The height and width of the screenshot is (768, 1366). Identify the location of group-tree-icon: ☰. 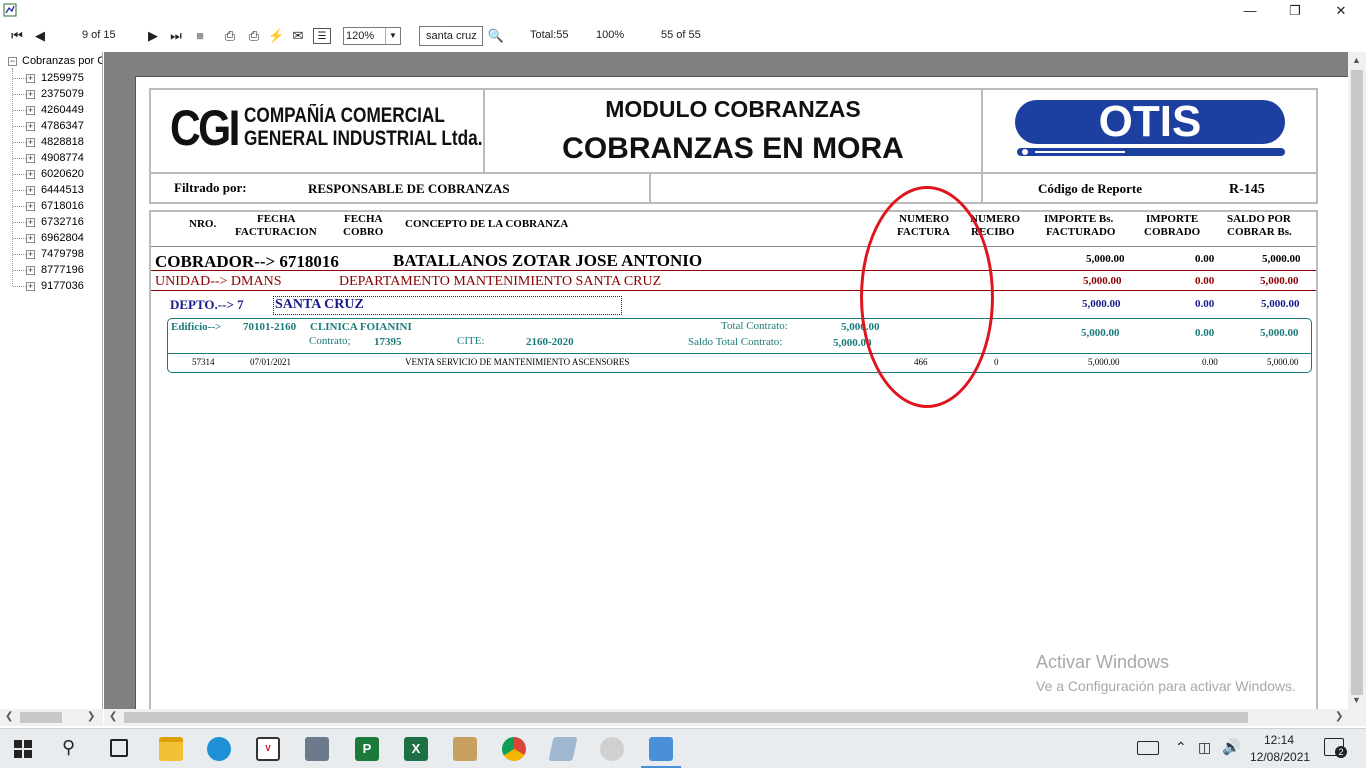
(322, 36).